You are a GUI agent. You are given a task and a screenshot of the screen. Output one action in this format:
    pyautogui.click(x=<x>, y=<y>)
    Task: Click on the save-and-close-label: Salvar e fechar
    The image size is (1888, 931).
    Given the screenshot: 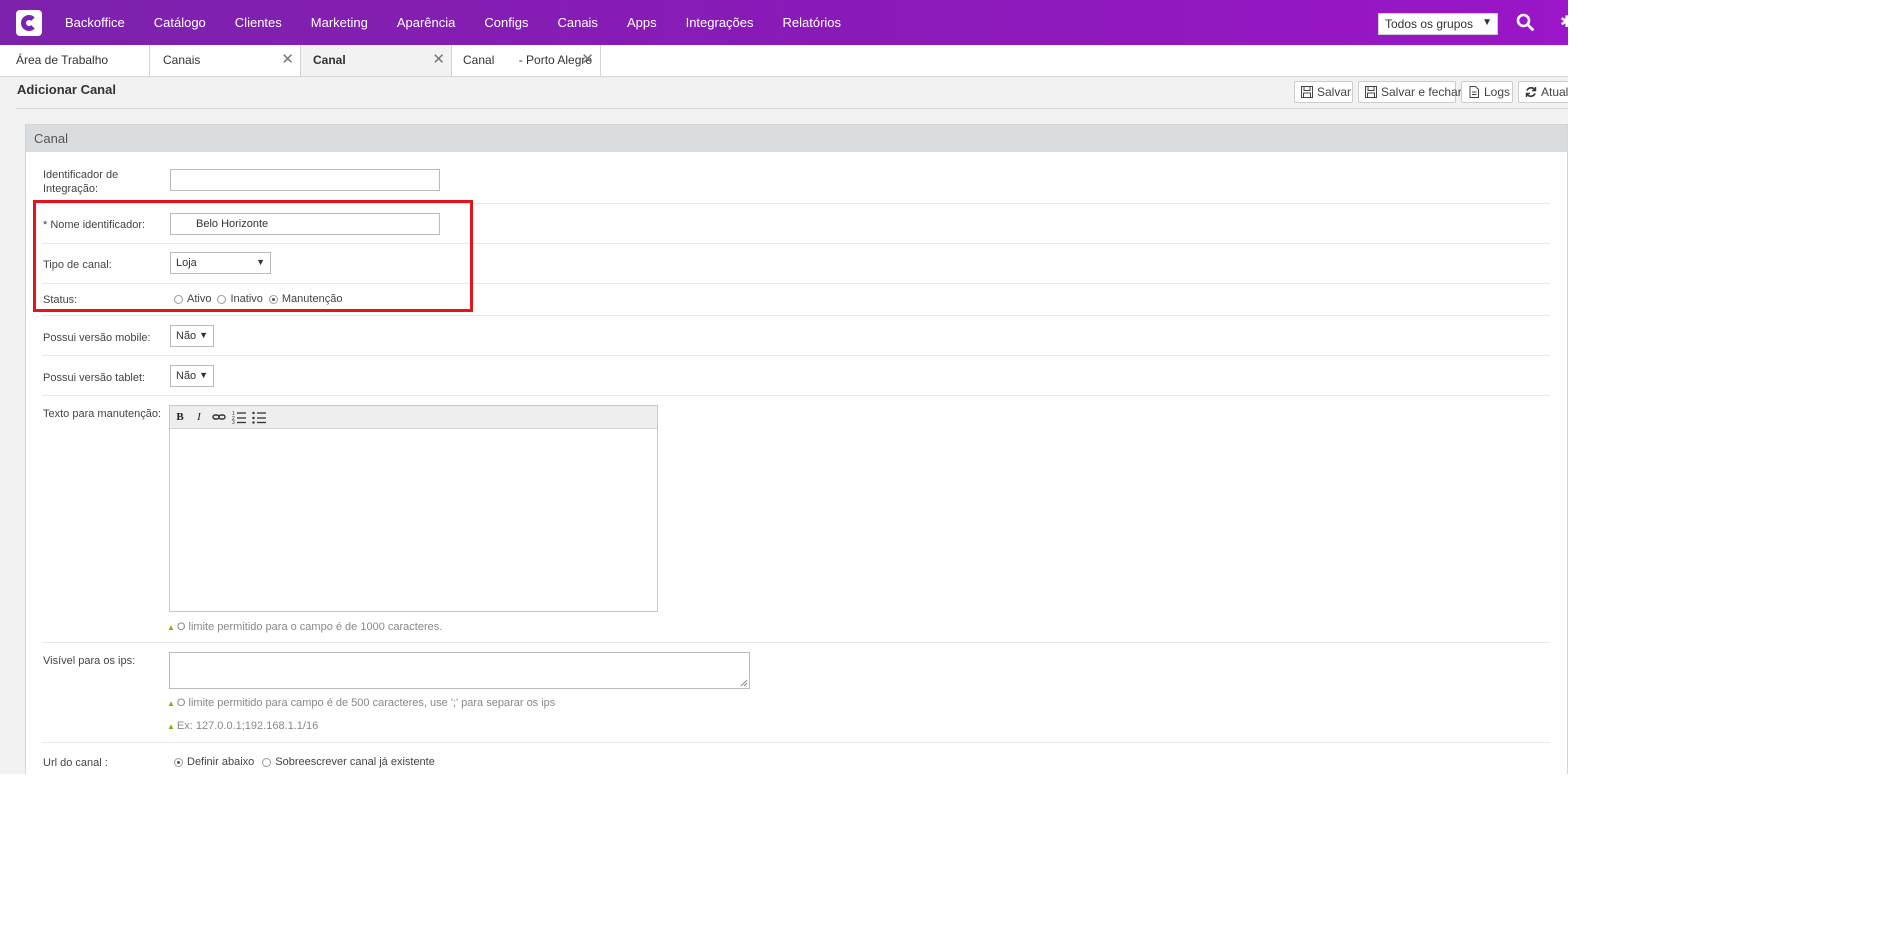 What is the action you would take?
    pyautogui.click(x=1421, y=92)
    